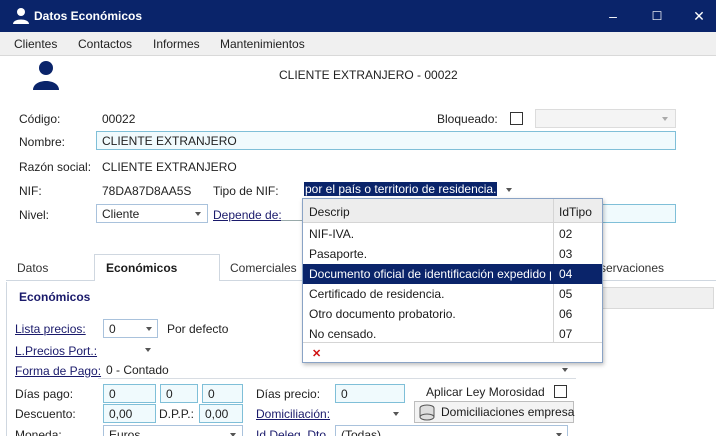 The height and width of the screenshot is (436, 716). What do you see at coordinates (40, 119) in the screenshot?
I see `codigo-label: Código:` at bounding box center [40, 119].